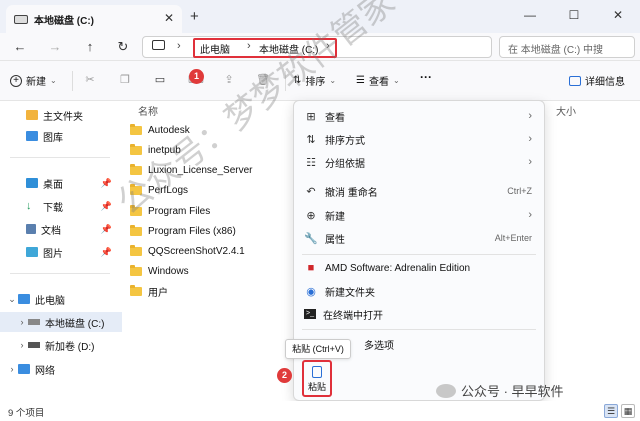  What do you see at coordinates (566, 110) in the screenshot?
I see `column-header-size: 大小` at bounding box center [566, 110].